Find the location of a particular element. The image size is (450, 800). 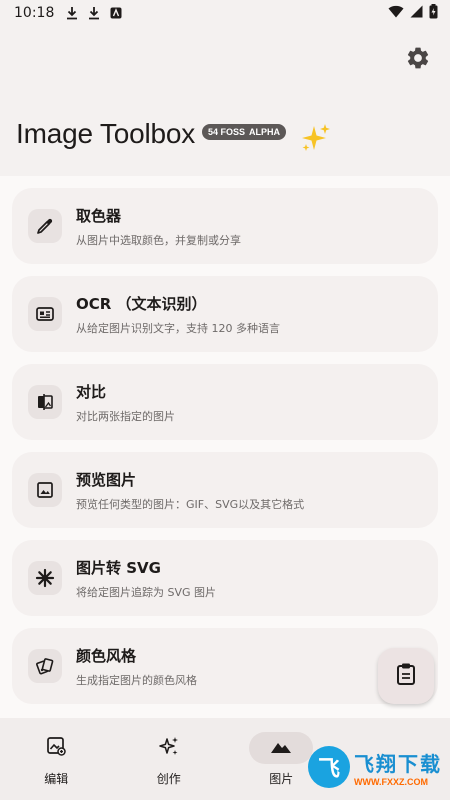

tool-title: 对比 is located at coordinates (91, 391).